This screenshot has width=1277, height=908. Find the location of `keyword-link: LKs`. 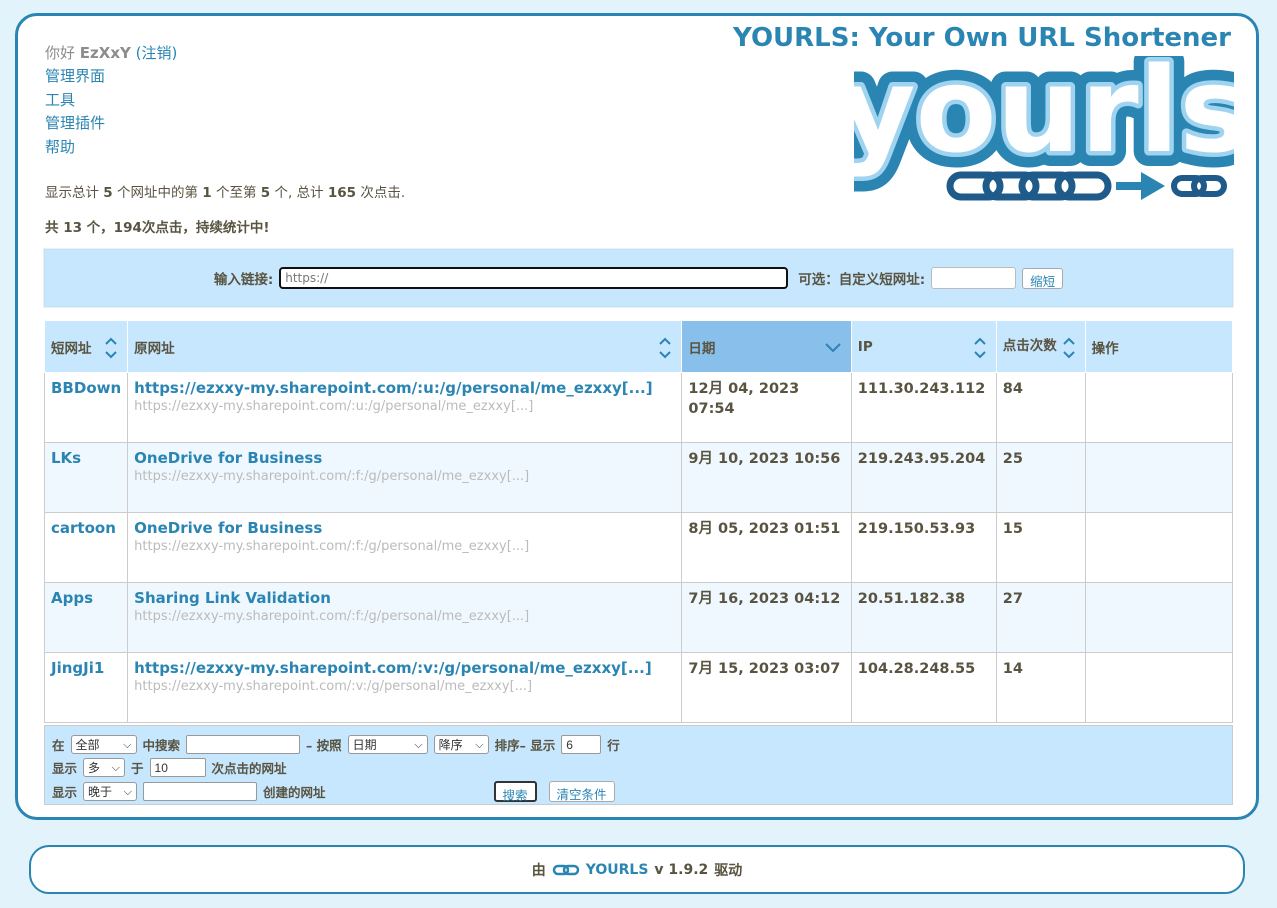

keyword-link: LKs is located at coordinates (66, 458).